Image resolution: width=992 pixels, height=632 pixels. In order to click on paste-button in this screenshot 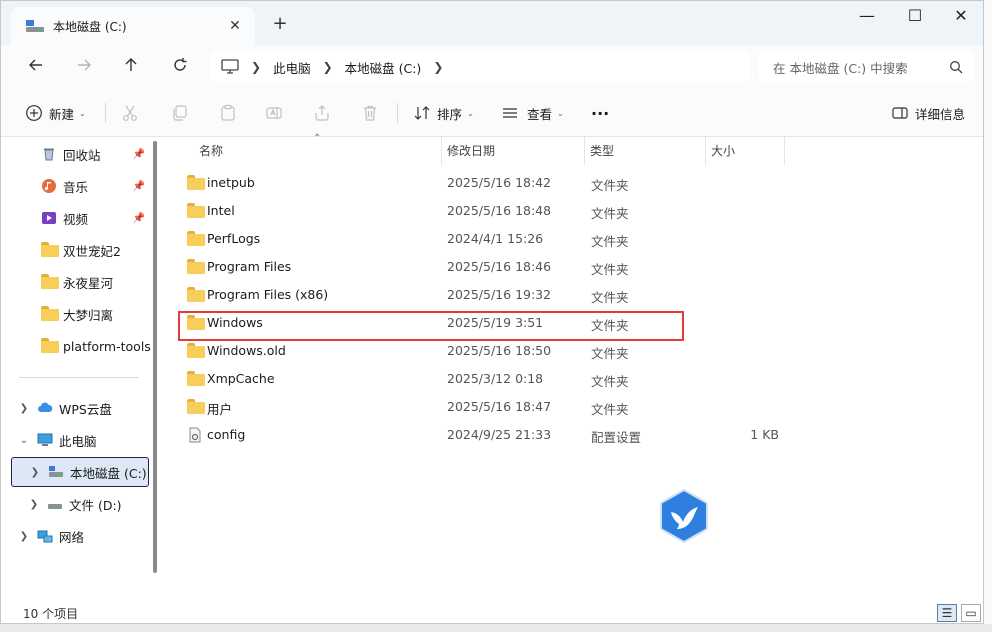, I will do `click(228, 113)`.